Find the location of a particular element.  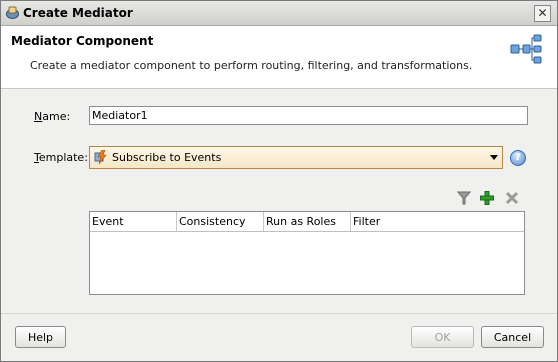

mediator-app-icon is located at coordinates (12, 12).